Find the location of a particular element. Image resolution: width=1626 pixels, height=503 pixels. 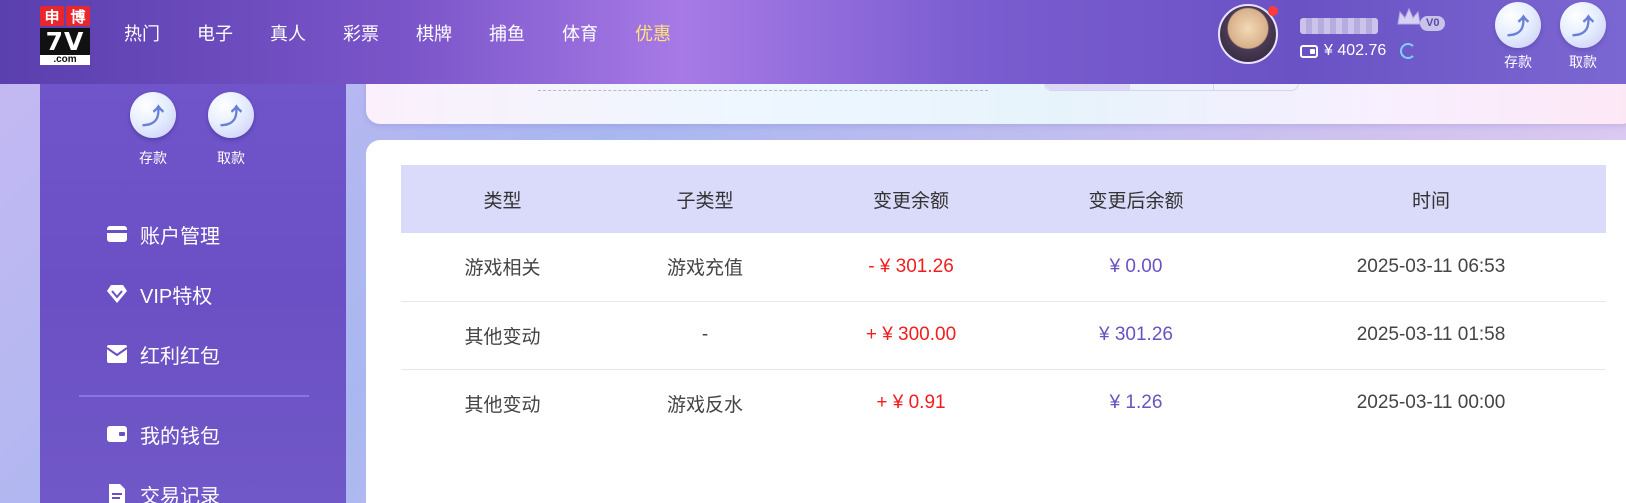

envelope-icon is located at coordinates (117, 354).